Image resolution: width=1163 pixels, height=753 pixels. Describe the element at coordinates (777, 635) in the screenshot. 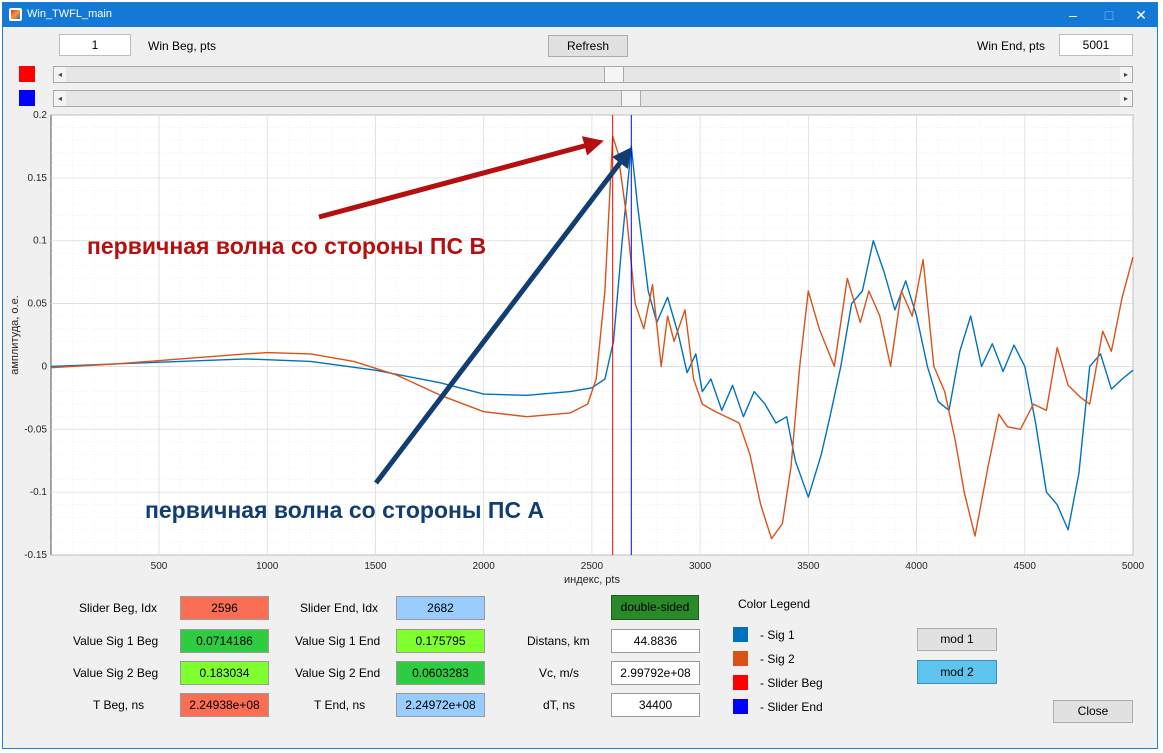

I see `legend-label: - Sig 1` at that location.